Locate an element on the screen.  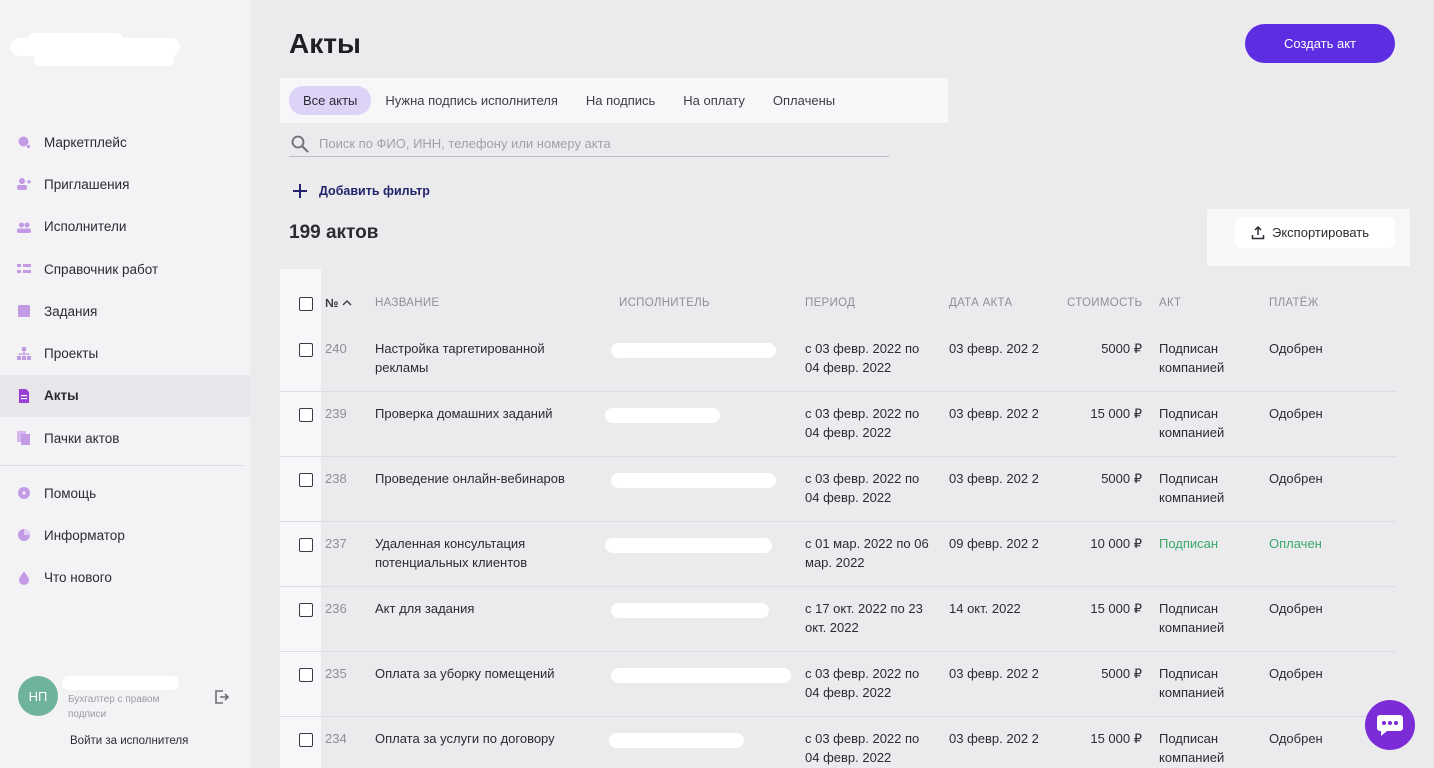
tab-needs-executor-signature: Нужна подпись исполнителя is located at coordinates (471, 100).